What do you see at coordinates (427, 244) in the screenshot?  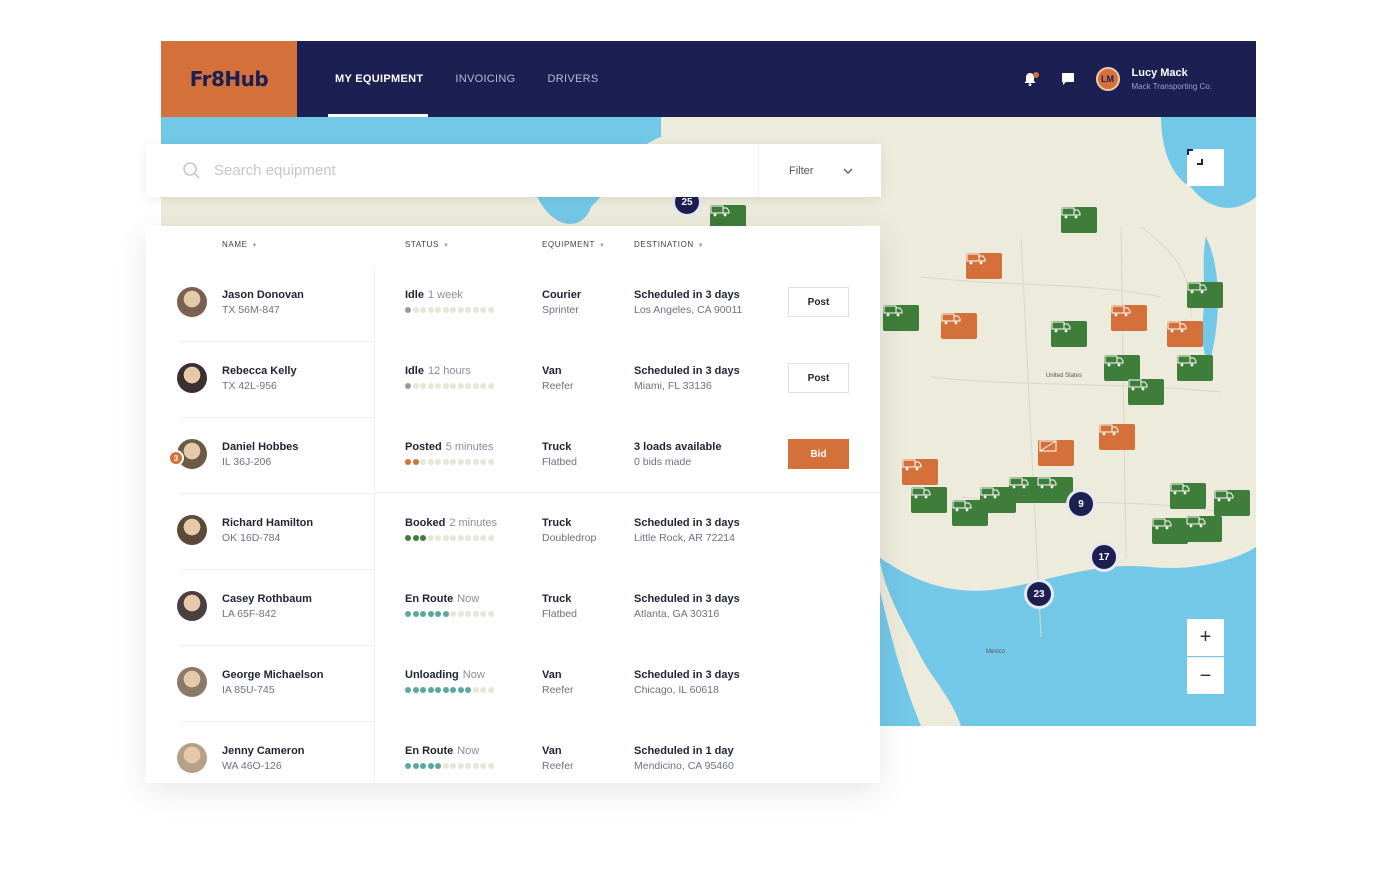 I see `col-status: STATUS ▼` at bounding box center [427, 244].